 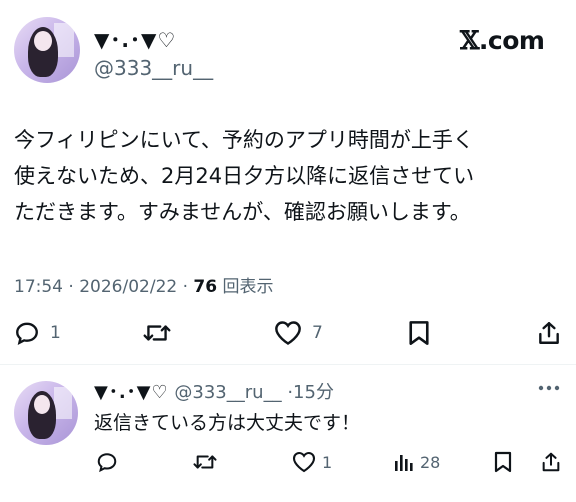 I want to click on tweet-date: 2026/02/22, so click(x=128, y=287).